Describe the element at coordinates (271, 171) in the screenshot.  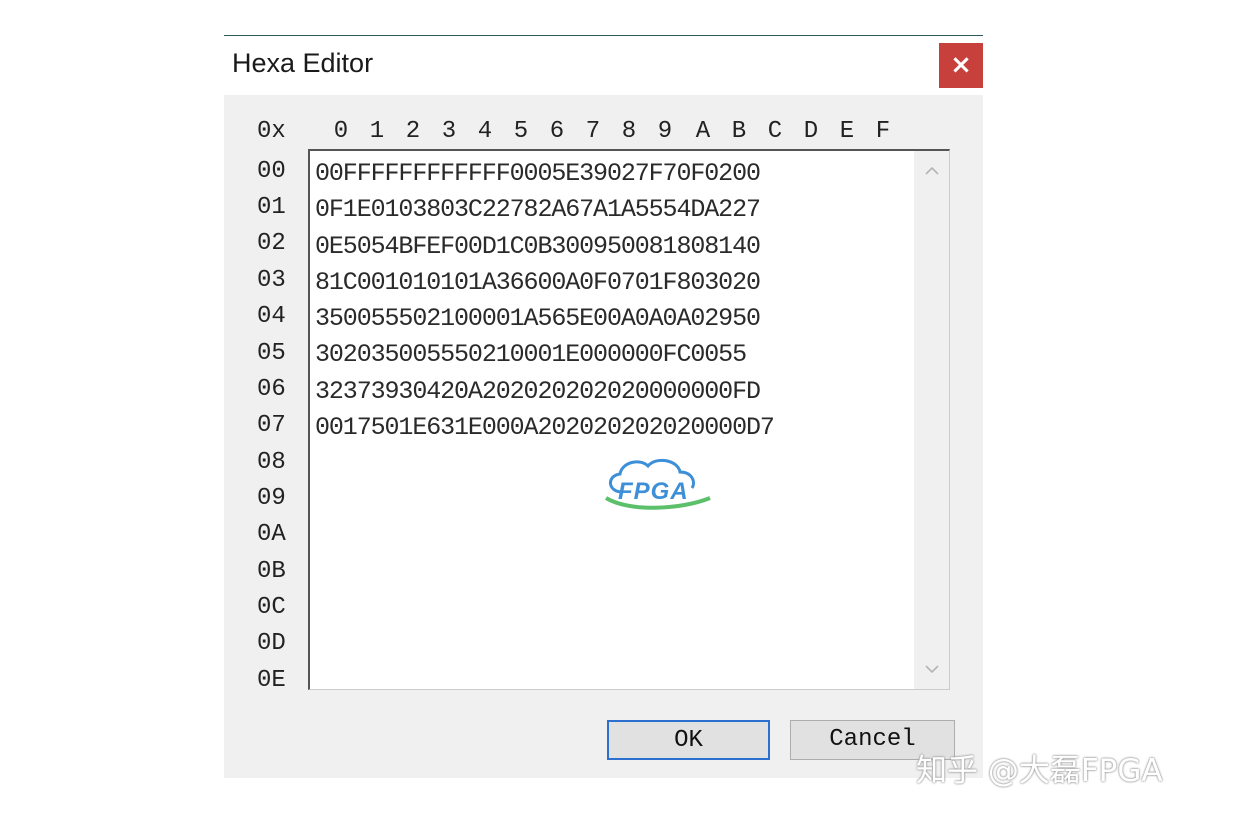
I see `row-label: 00` at that location.